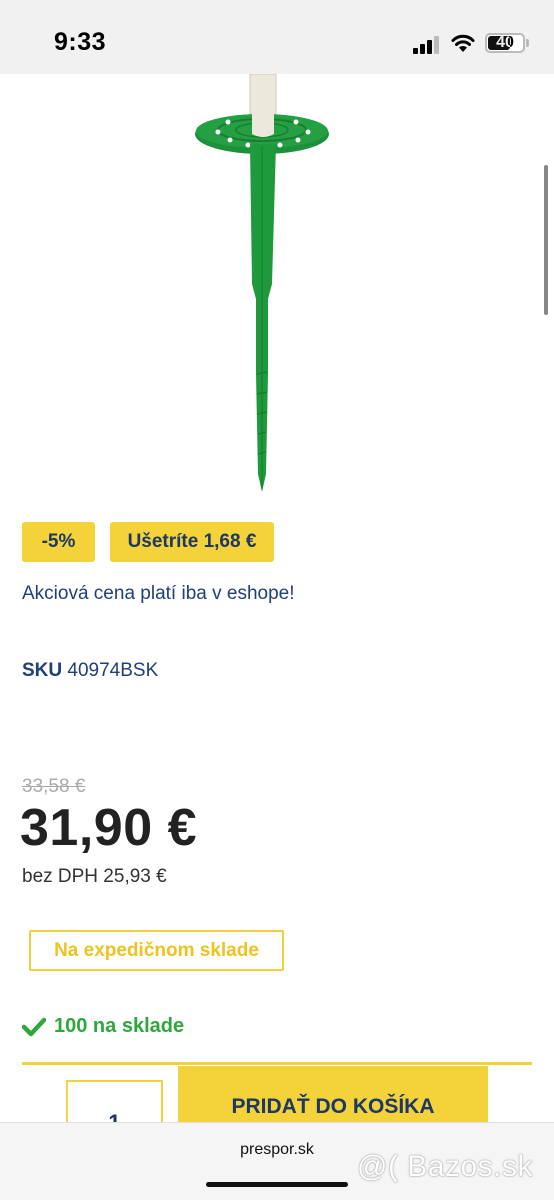 The height and width of the screenshot is (1200, 554). Describe the element at coordinates (262, 283) in the screenshot. I see `product-image` at that location.